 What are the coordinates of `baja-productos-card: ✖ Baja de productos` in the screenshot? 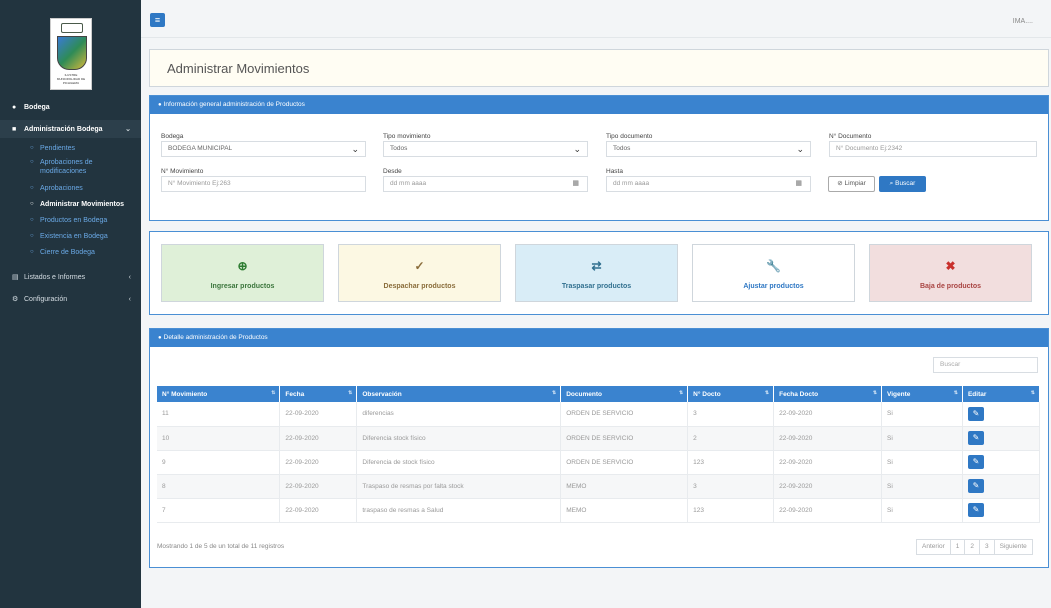 It's located at (950, 273).